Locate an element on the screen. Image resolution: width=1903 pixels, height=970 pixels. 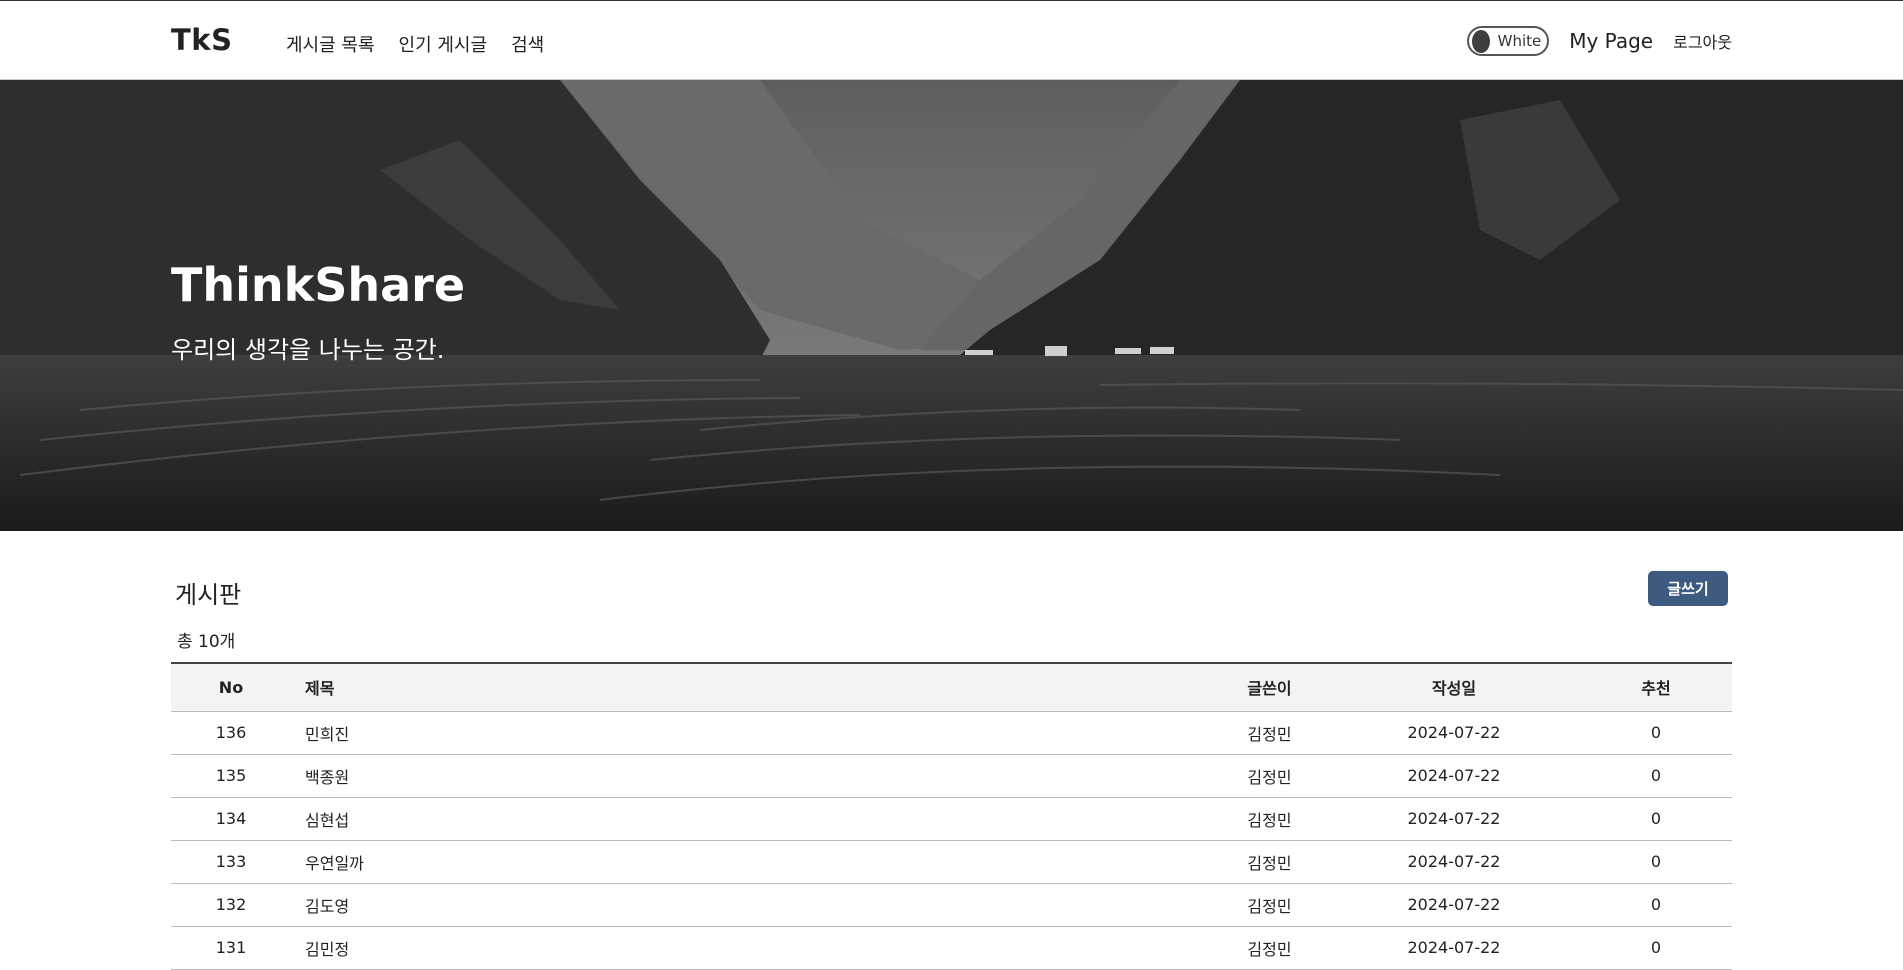
theme-toggle: White is located at coordinates (1508, 41).